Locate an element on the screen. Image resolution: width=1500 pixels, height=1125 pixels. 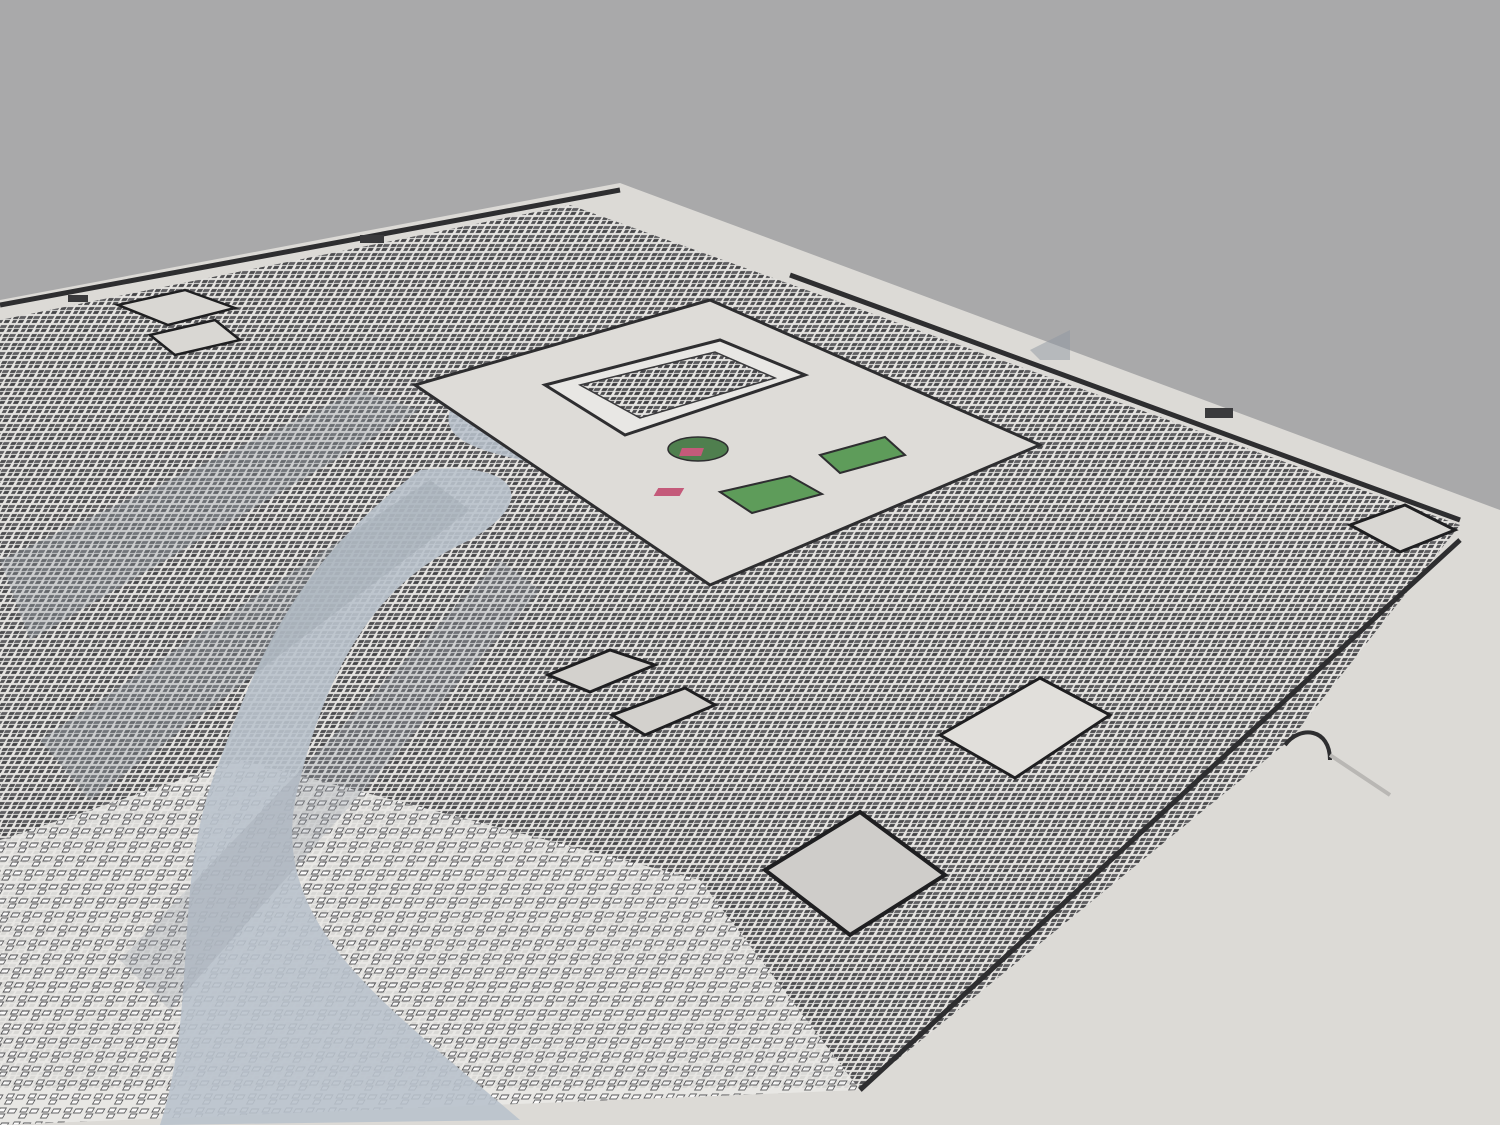
gate-east is located at coordinates (1219, 413).